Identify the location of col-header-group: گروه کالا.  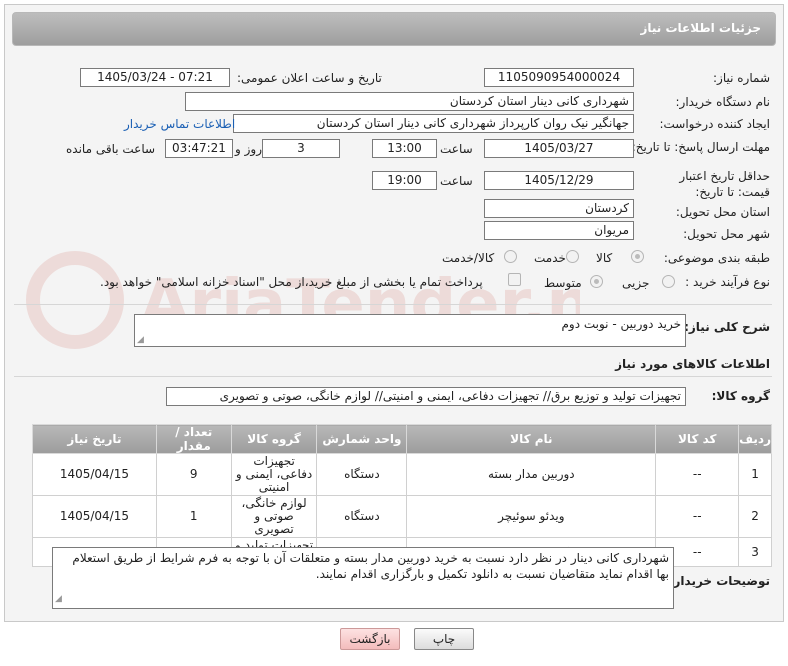
(274, 439).